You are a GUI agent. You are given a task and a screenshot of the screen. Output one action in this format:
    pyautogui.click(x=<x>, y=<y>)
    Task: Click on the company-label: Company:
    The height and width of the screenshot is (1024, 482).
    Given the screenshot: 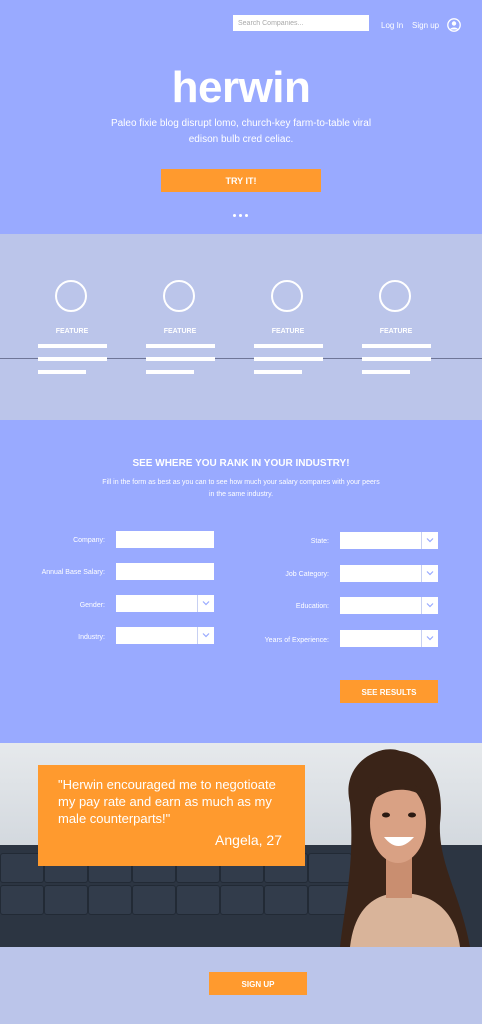 What is the action you would take?
    pyautogui.click(x=89, y=540)
    